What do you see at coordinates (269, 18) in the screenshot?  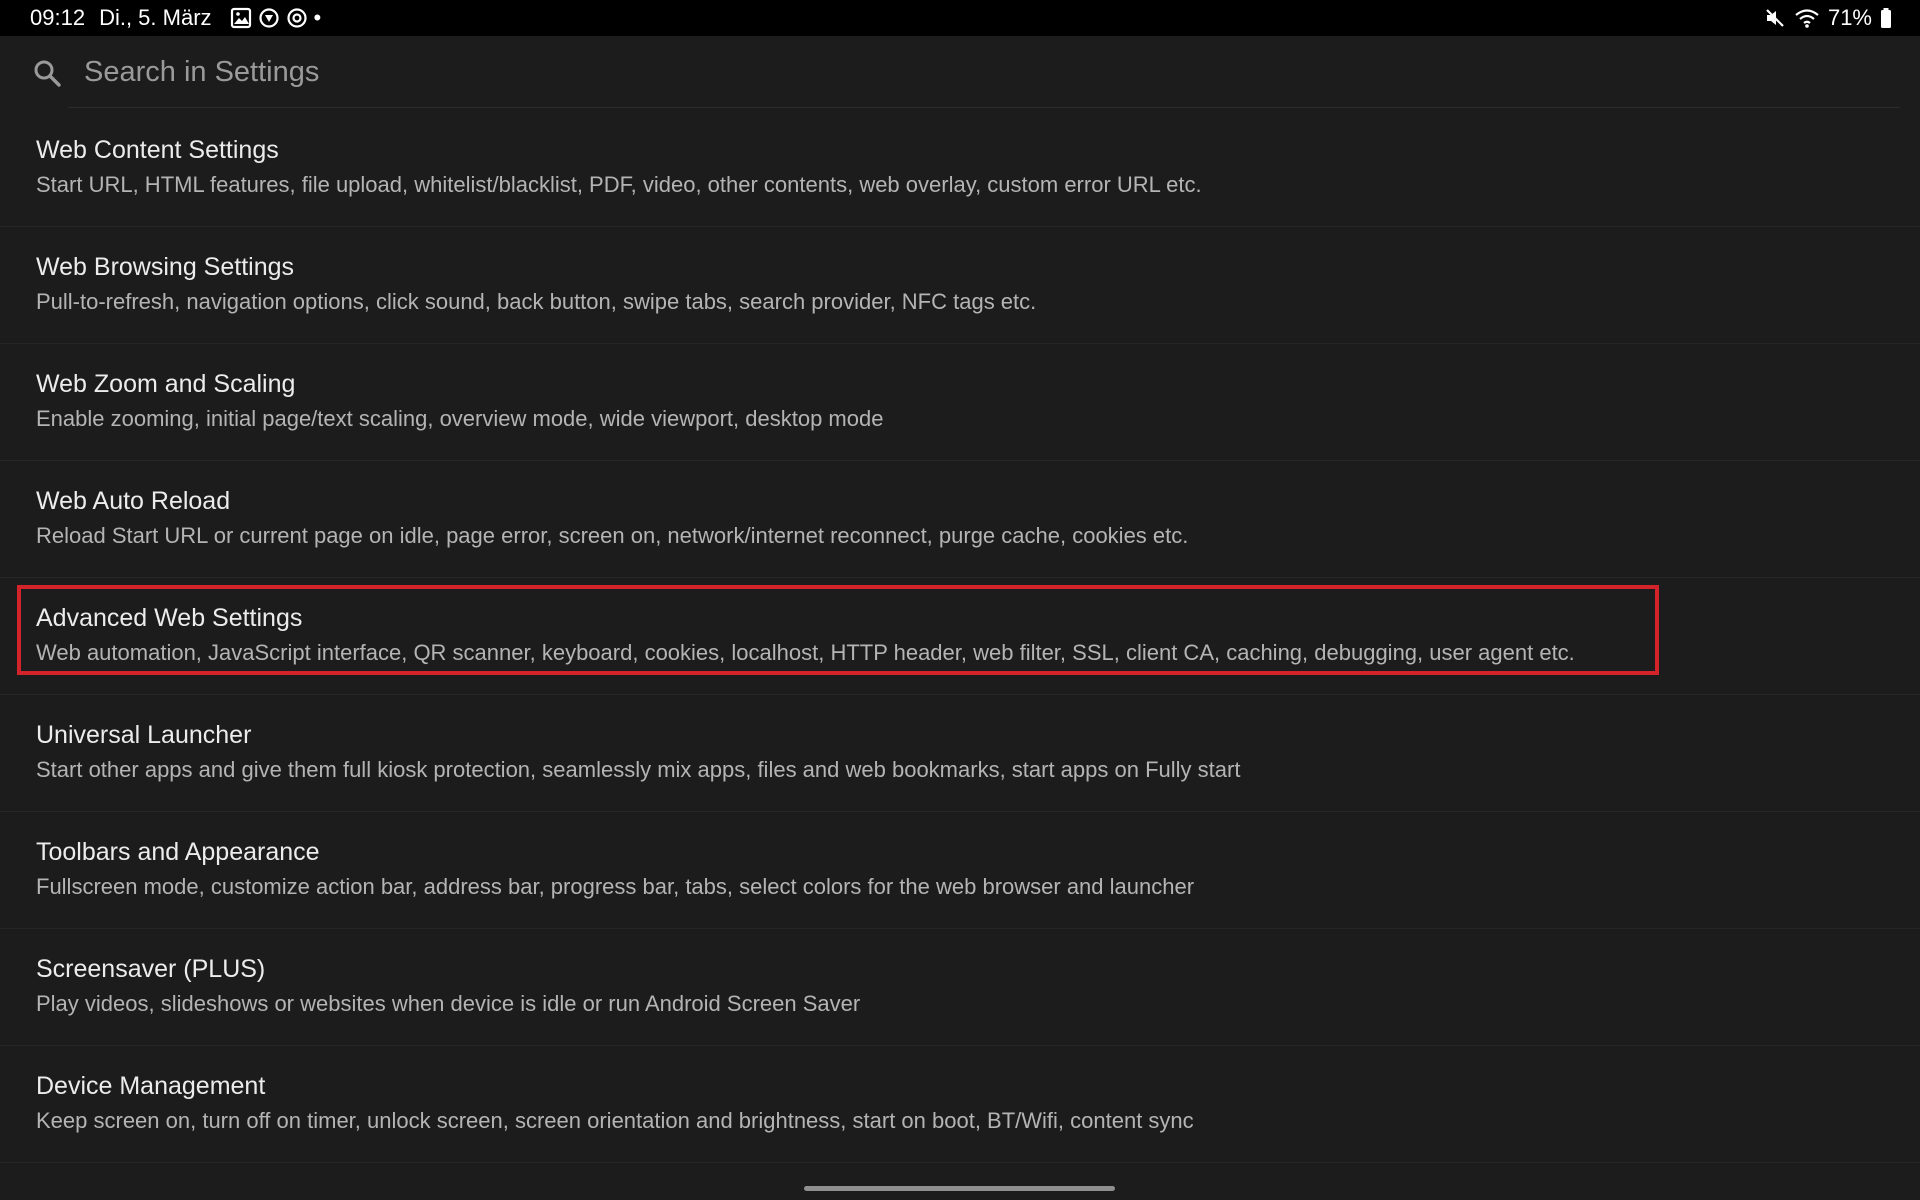 I see `record-icon` at bounding box center [269, 18].